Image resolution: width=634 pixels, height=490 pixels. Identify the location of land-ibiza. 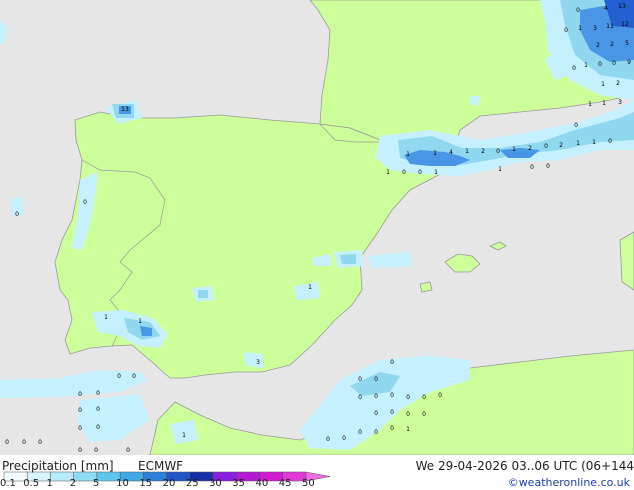
(426, 287).